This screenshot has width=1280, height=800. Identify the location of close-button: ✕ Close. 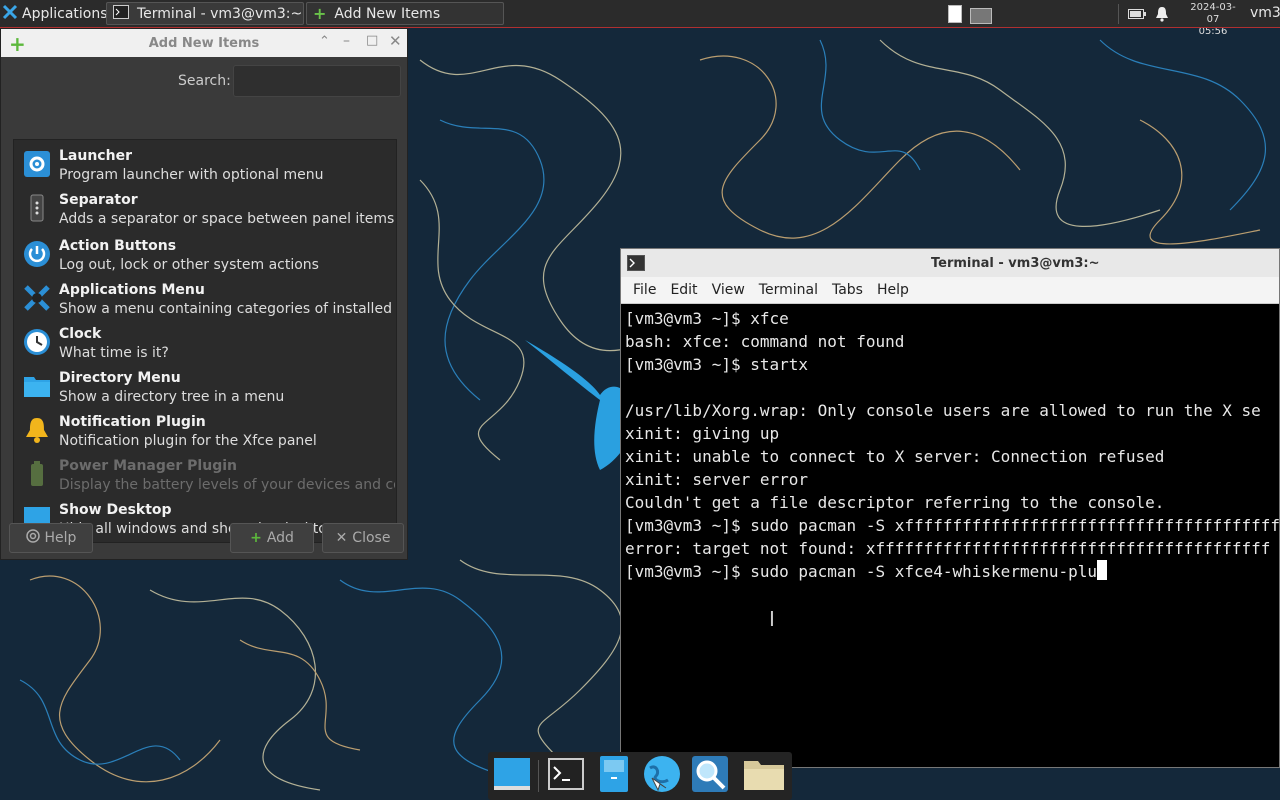
(363, 538).